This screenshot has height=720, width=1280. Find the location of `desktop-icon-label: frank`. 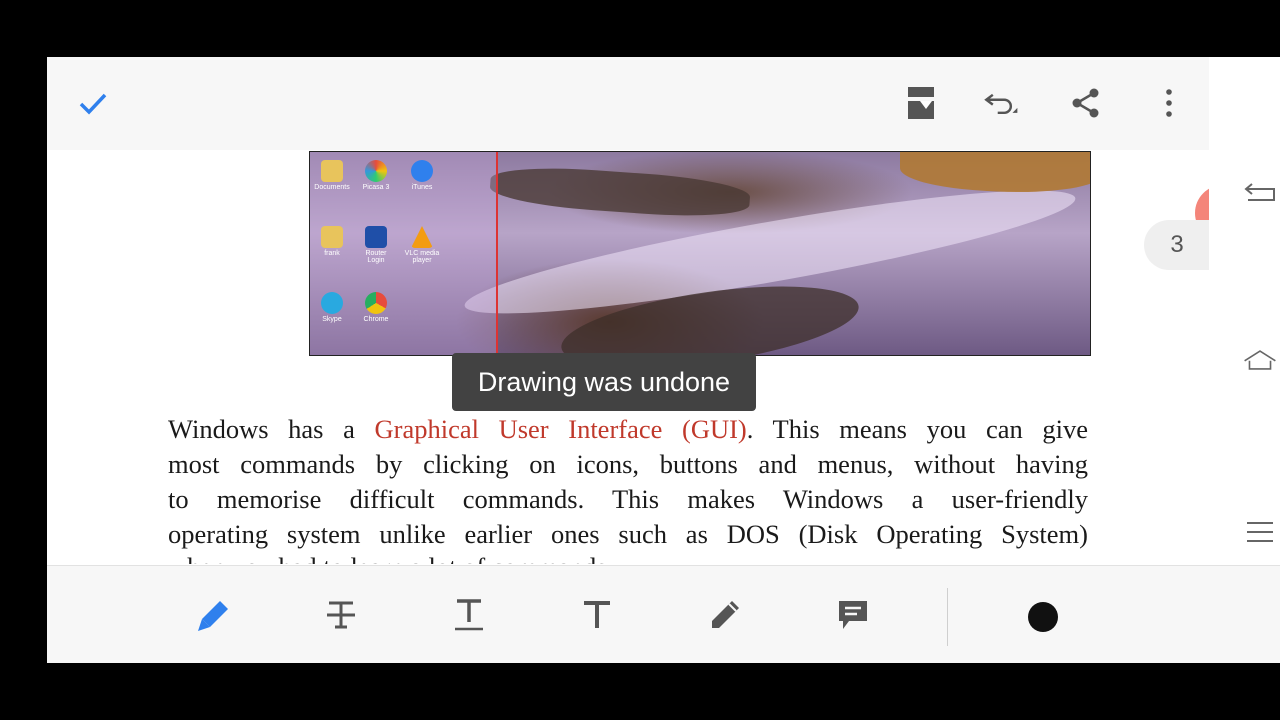

desktop-icon-label: frank is located at coordinates (332, 253).